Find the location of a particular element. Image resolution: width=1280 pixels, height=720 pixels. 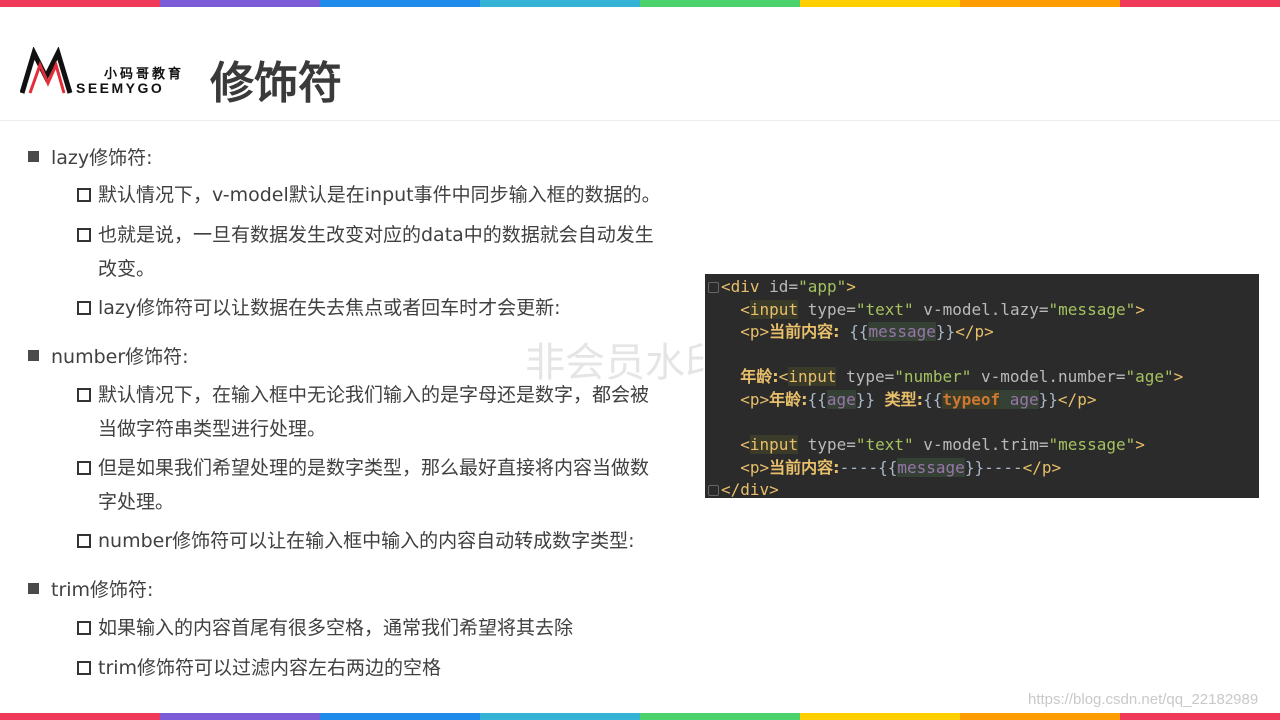

code-line-9: <p>当前内容:----{{message}}----</p> is located at coordinates (901, 467).